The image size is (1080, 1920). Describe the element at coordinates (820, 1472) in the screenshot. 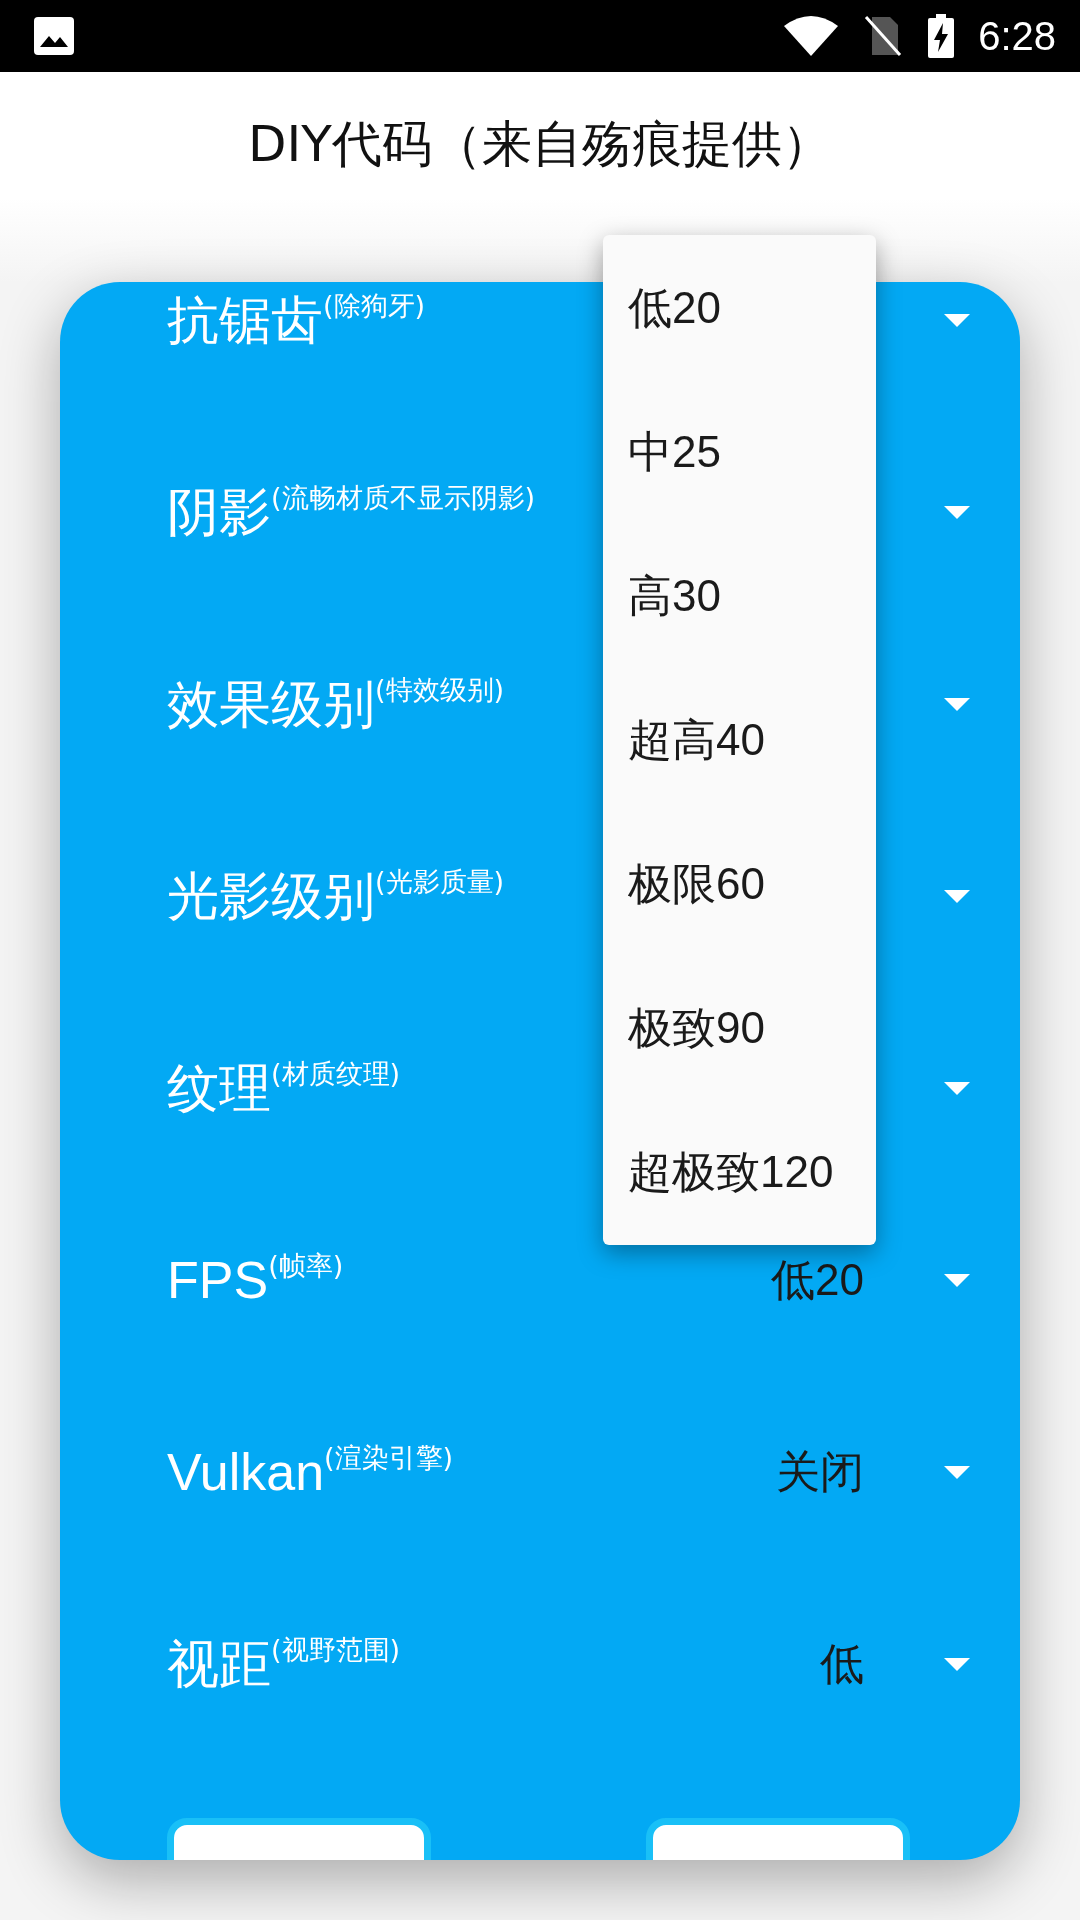

I see `spinner-value: 关闭` at that location.